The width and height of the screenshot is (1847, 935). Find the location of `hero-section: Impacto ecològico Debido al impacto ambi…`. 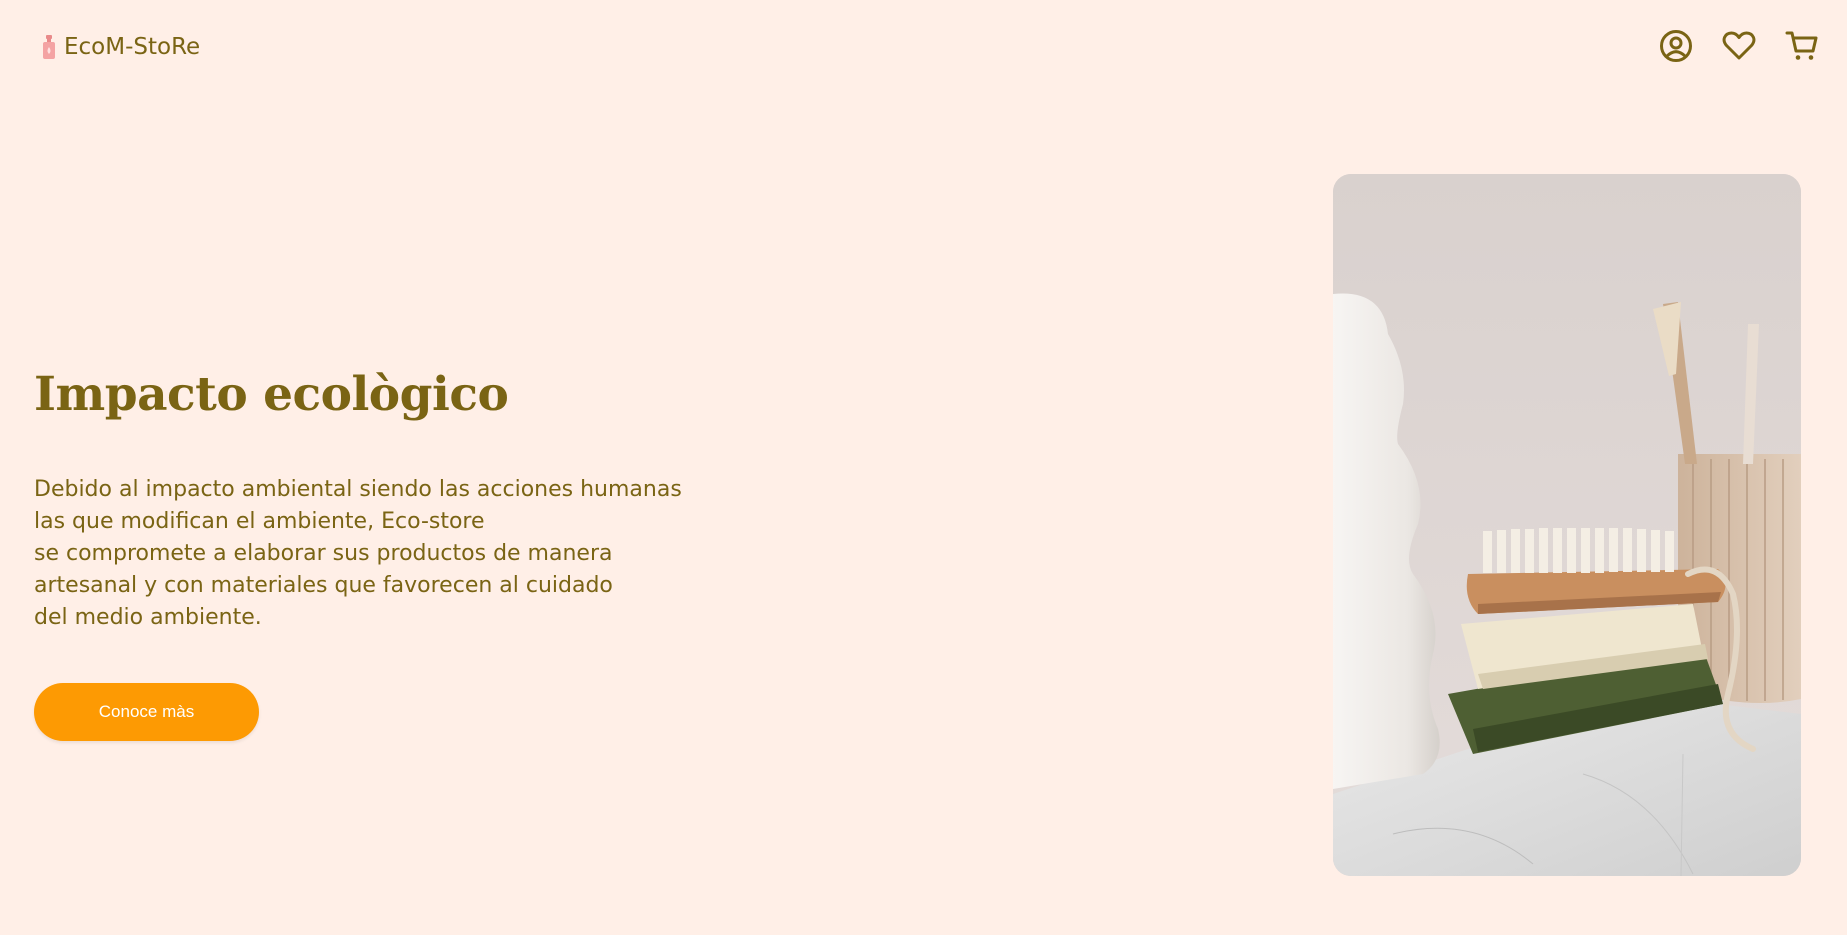

hero-section: Impacto ecològico Debido al impacto ambi… is located at coordinates (384, 497).